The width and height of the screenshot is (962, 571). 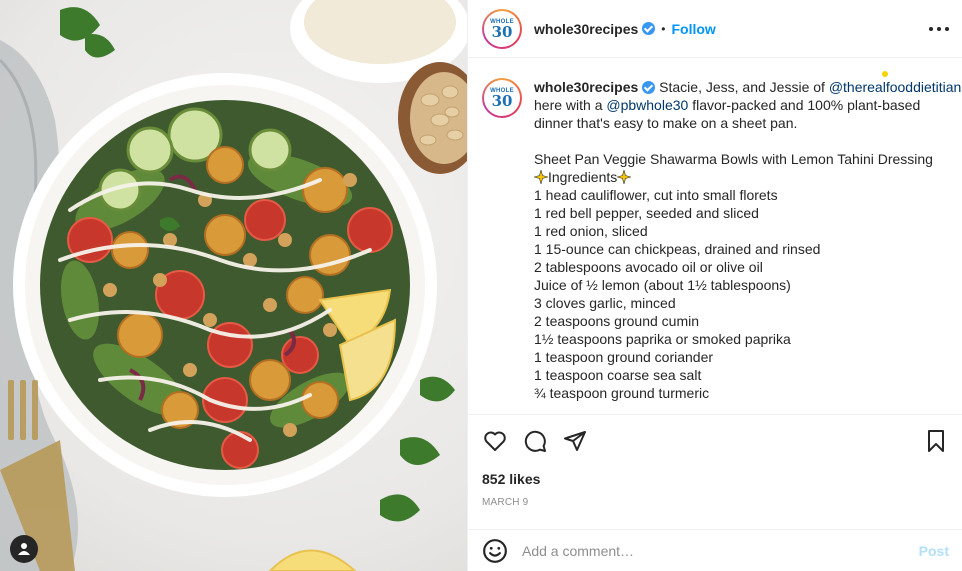 I want to click on post-button: Post, so click(x=934, y=551).